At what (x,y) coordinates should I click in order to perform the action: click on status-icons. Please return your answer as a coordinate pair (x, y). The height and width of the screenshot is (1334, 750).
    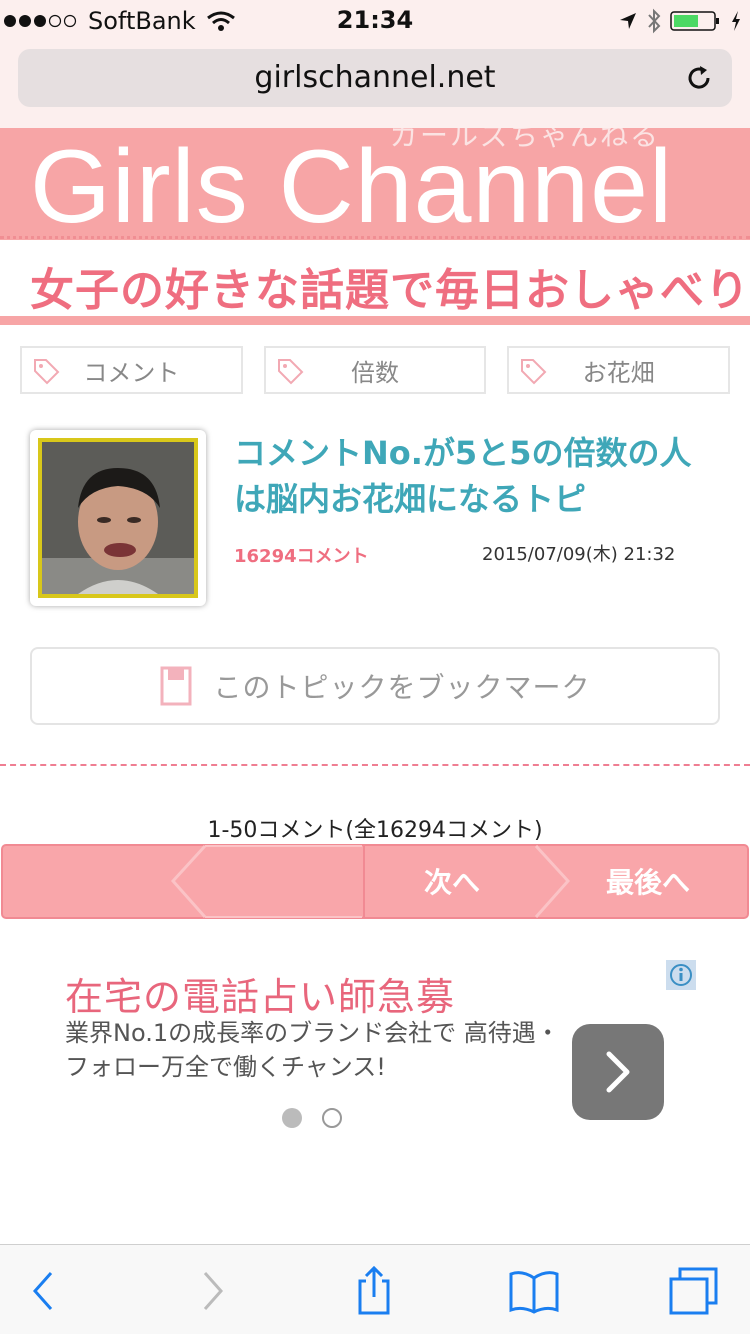
    Looking at the image, I should click on (680, 21).